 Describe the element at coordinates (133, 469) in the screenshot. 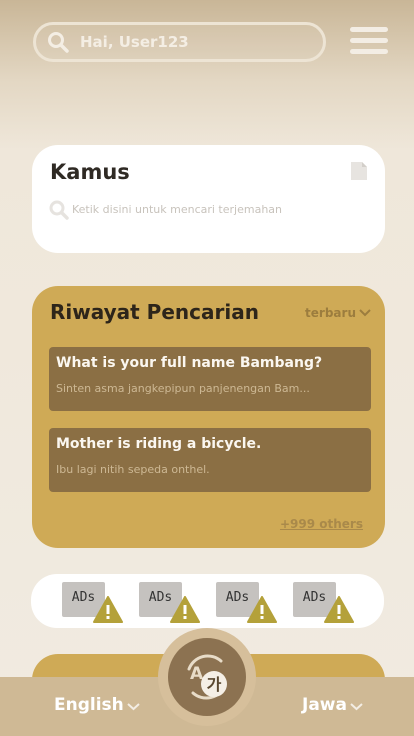

I see `history-item-translation: Ibu lagi nitih sepeda onthel.` at that location.